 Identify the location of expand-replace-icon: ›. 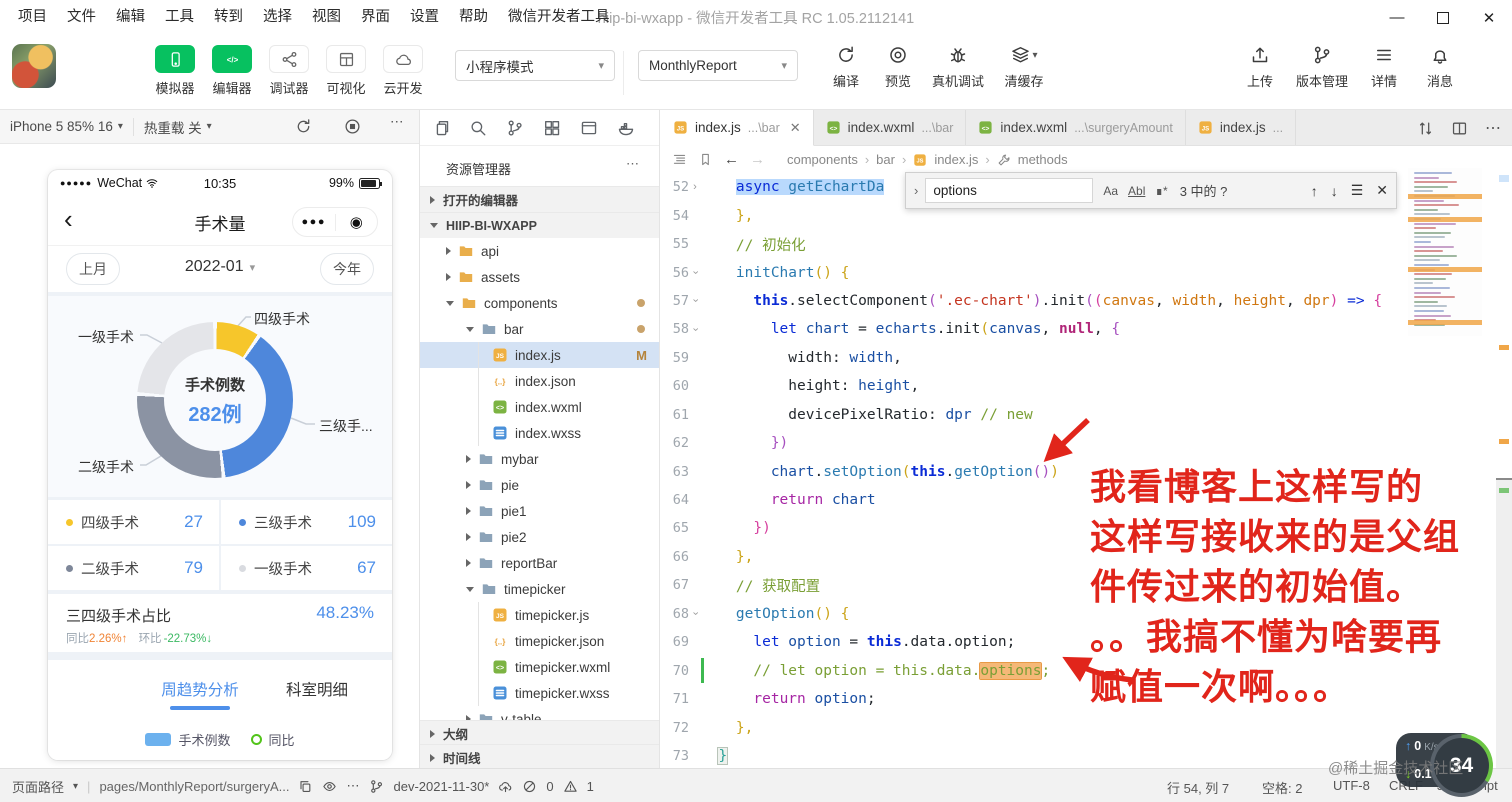
(916, 190).